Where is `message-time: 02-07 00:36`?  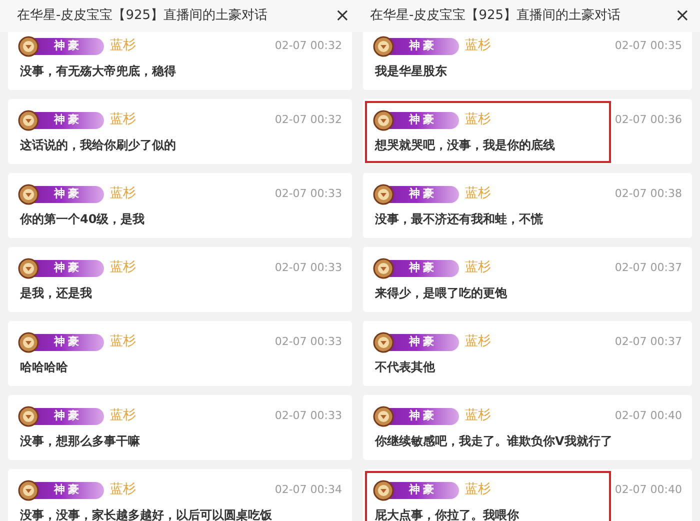 message-time: 02-07 00:36 is located at coordinates (648, 120).